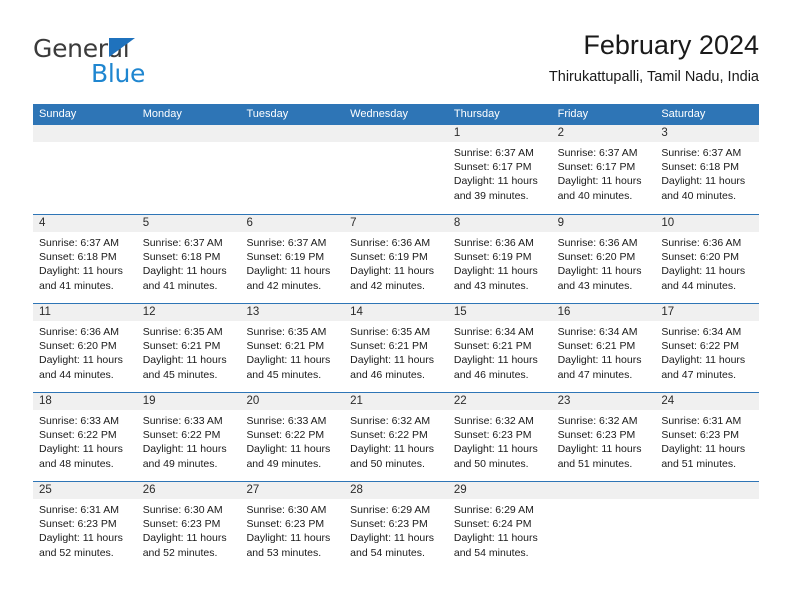 The image size is (792, 612). Describe the element at coordinates (707, 312) in the screenshot. I see `day-number: 17` at that location.